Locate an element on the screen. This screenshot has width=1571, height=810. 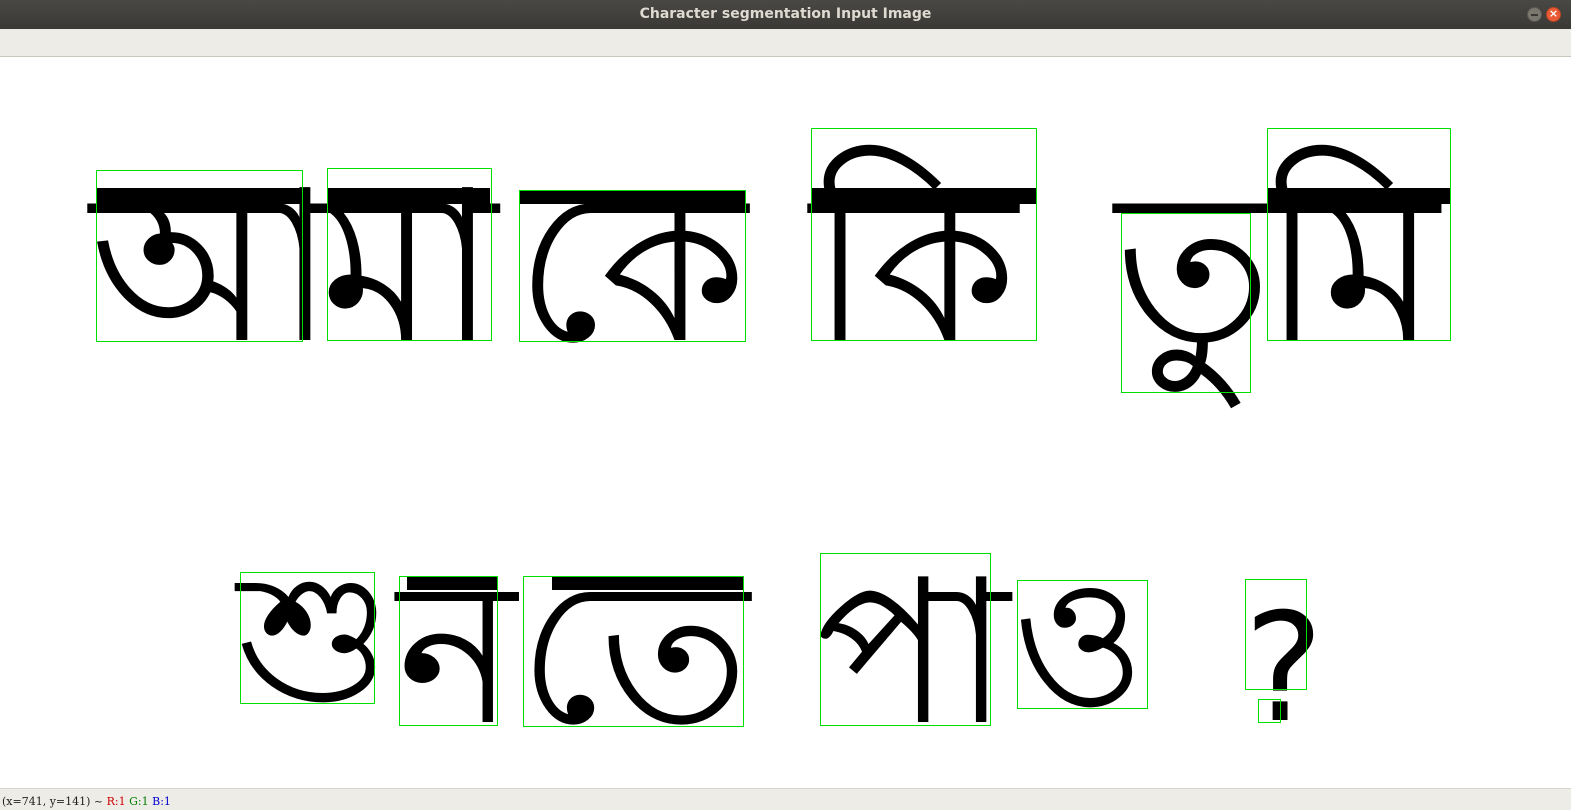
red-value: R:1 is located at coordinates (116, 801).